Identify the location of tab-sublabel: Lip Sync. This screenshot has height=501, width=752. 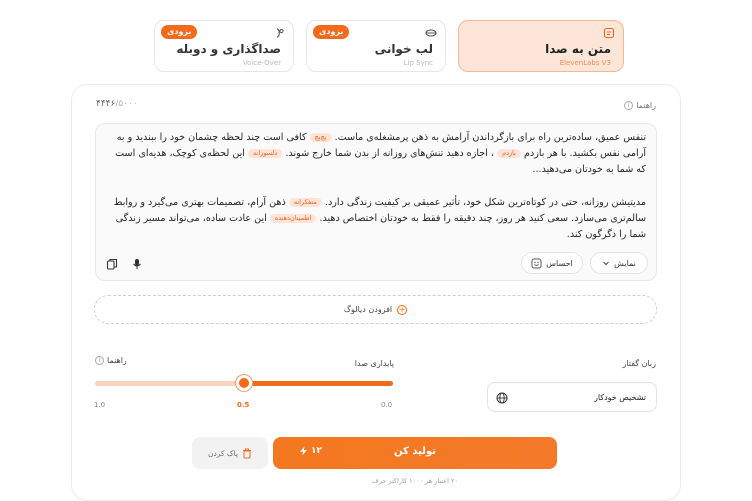
(418, 63).